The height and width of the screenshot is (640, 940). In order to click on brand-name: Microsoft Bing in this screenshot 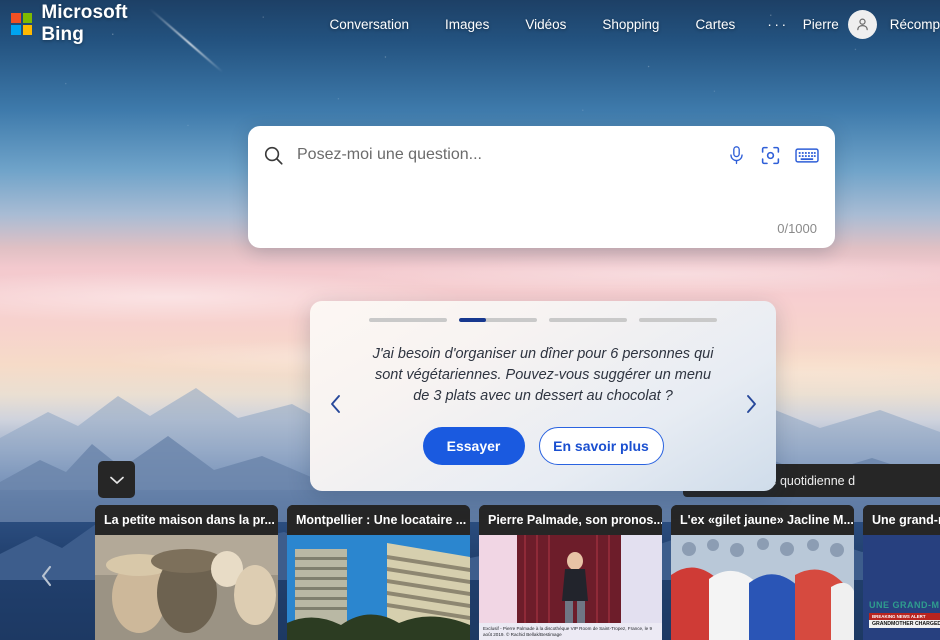, I will do `click(84, 23)`.